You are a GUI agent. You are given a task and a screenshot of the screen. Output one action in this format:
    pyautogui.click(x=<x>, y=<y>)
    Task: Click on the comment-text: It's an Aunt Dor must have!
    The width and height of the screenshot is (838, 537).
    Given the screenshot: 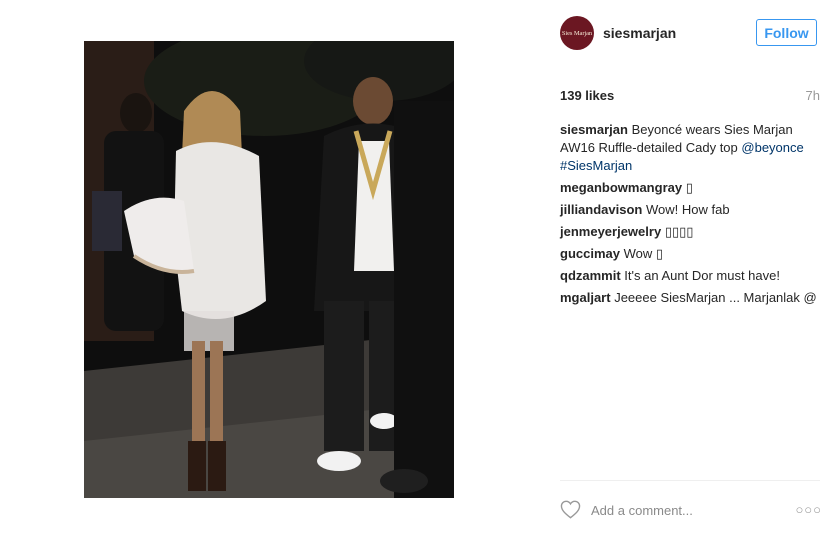 What is the action you would take?
    pyautogui.click(x=702, y=275)
    